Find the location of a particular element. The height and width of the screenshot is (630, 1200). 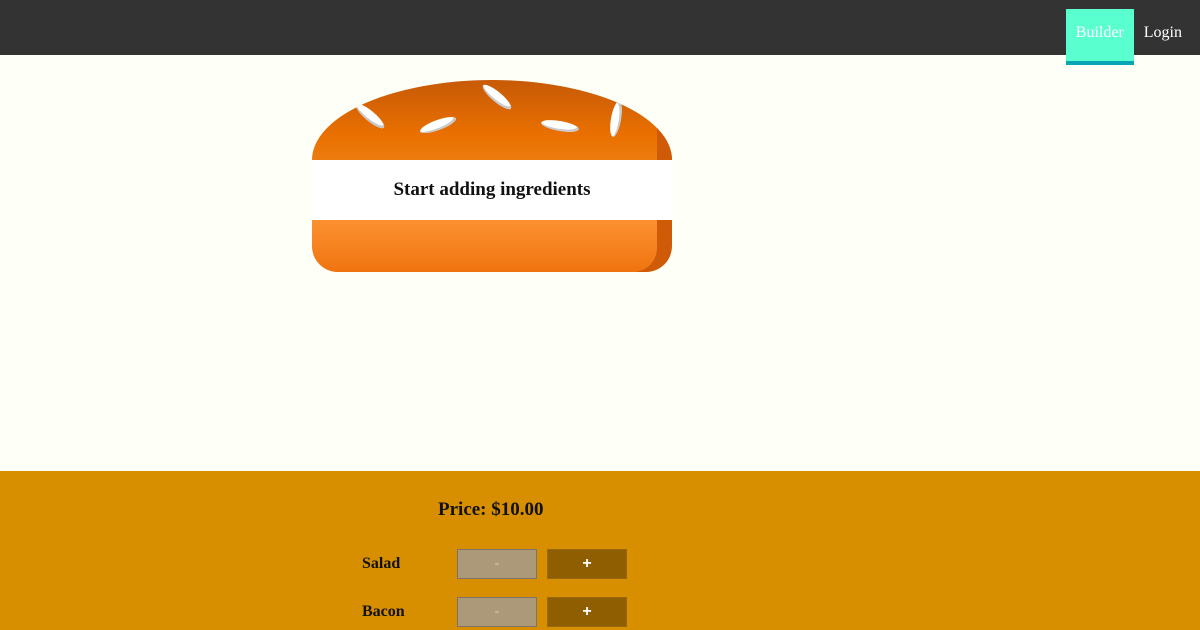

toolbar: Builder Login is located at coordinates (600, 32).